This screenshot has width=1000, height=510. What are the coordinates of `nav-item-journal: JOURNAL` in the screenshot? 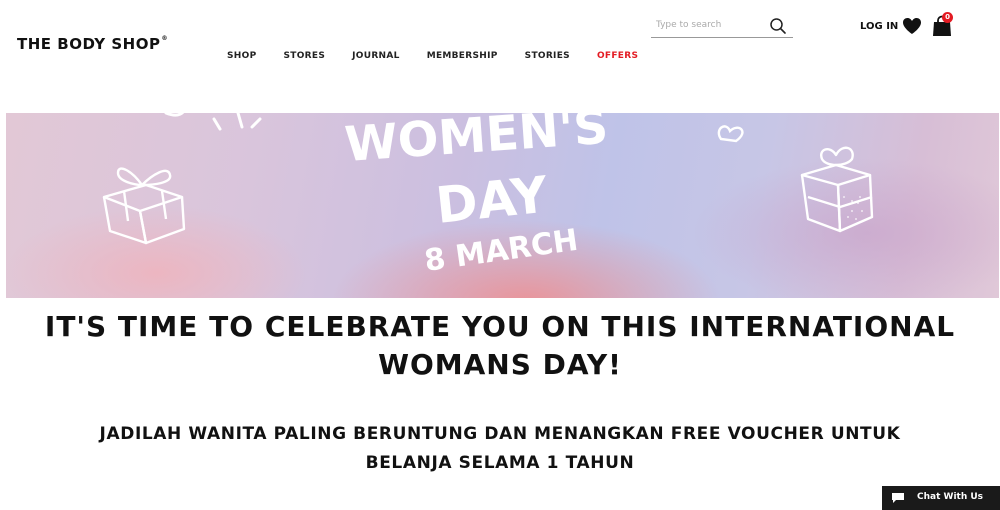 It's located at (376, 56).